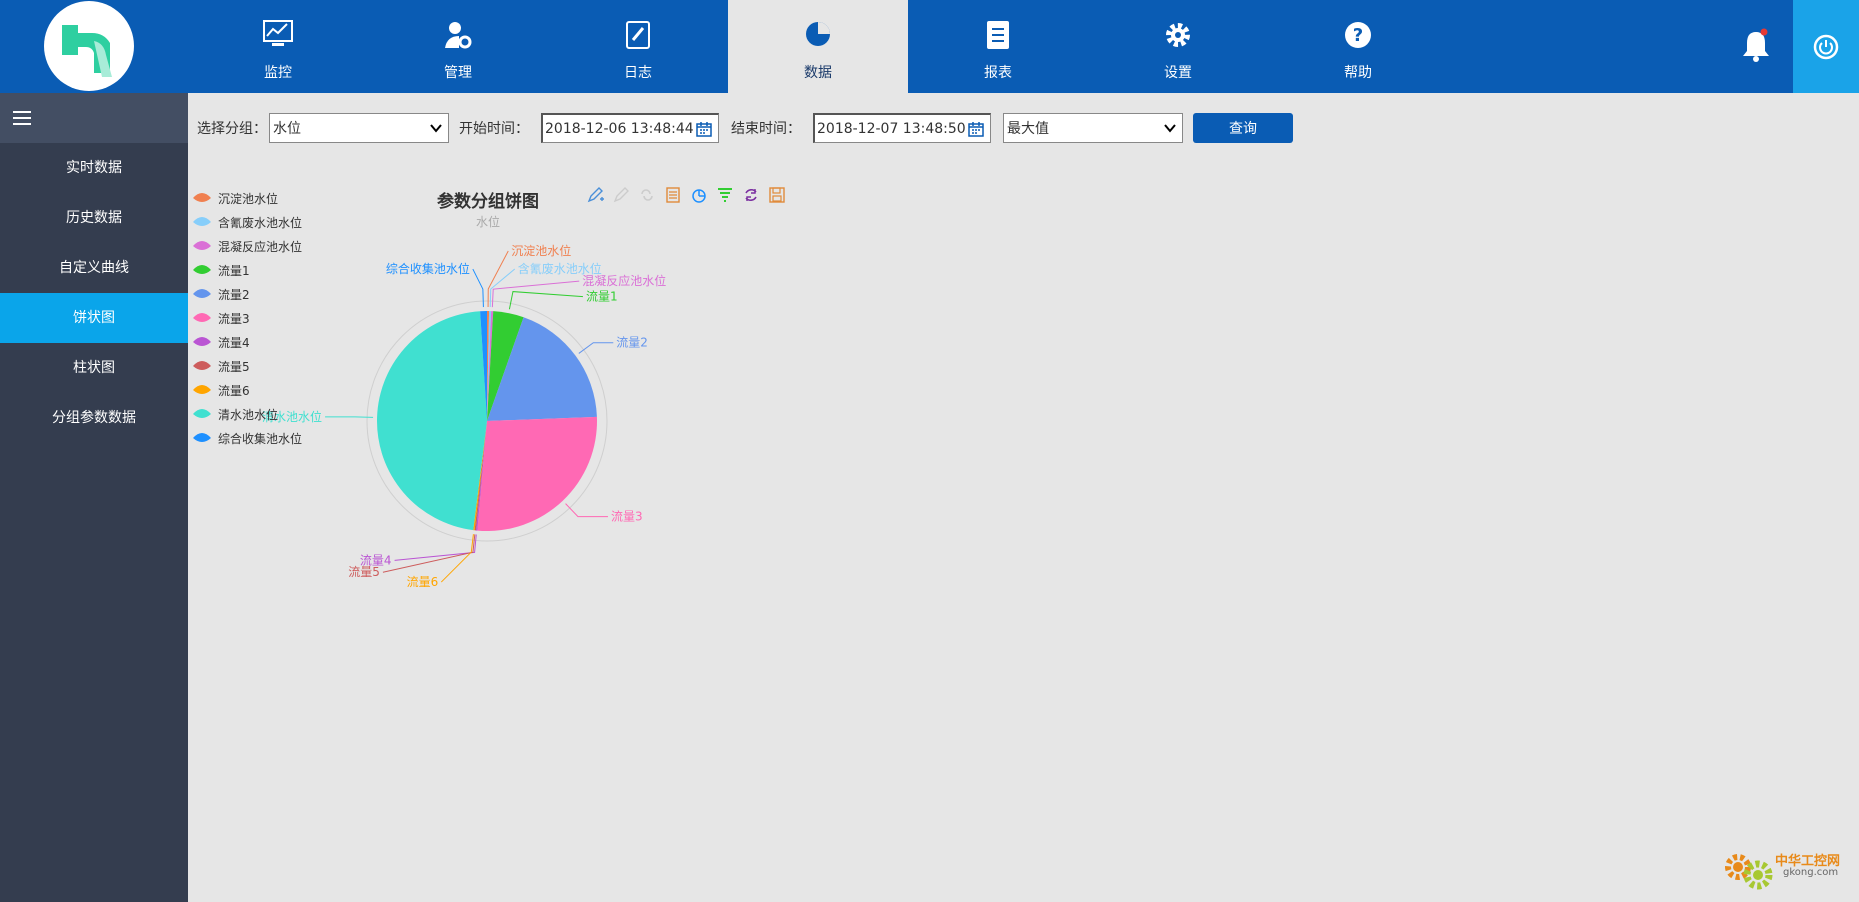 This screenshot has width=1859, height=902. I want to click on legend-item: 混凝反应池水位, so click(247, 246).